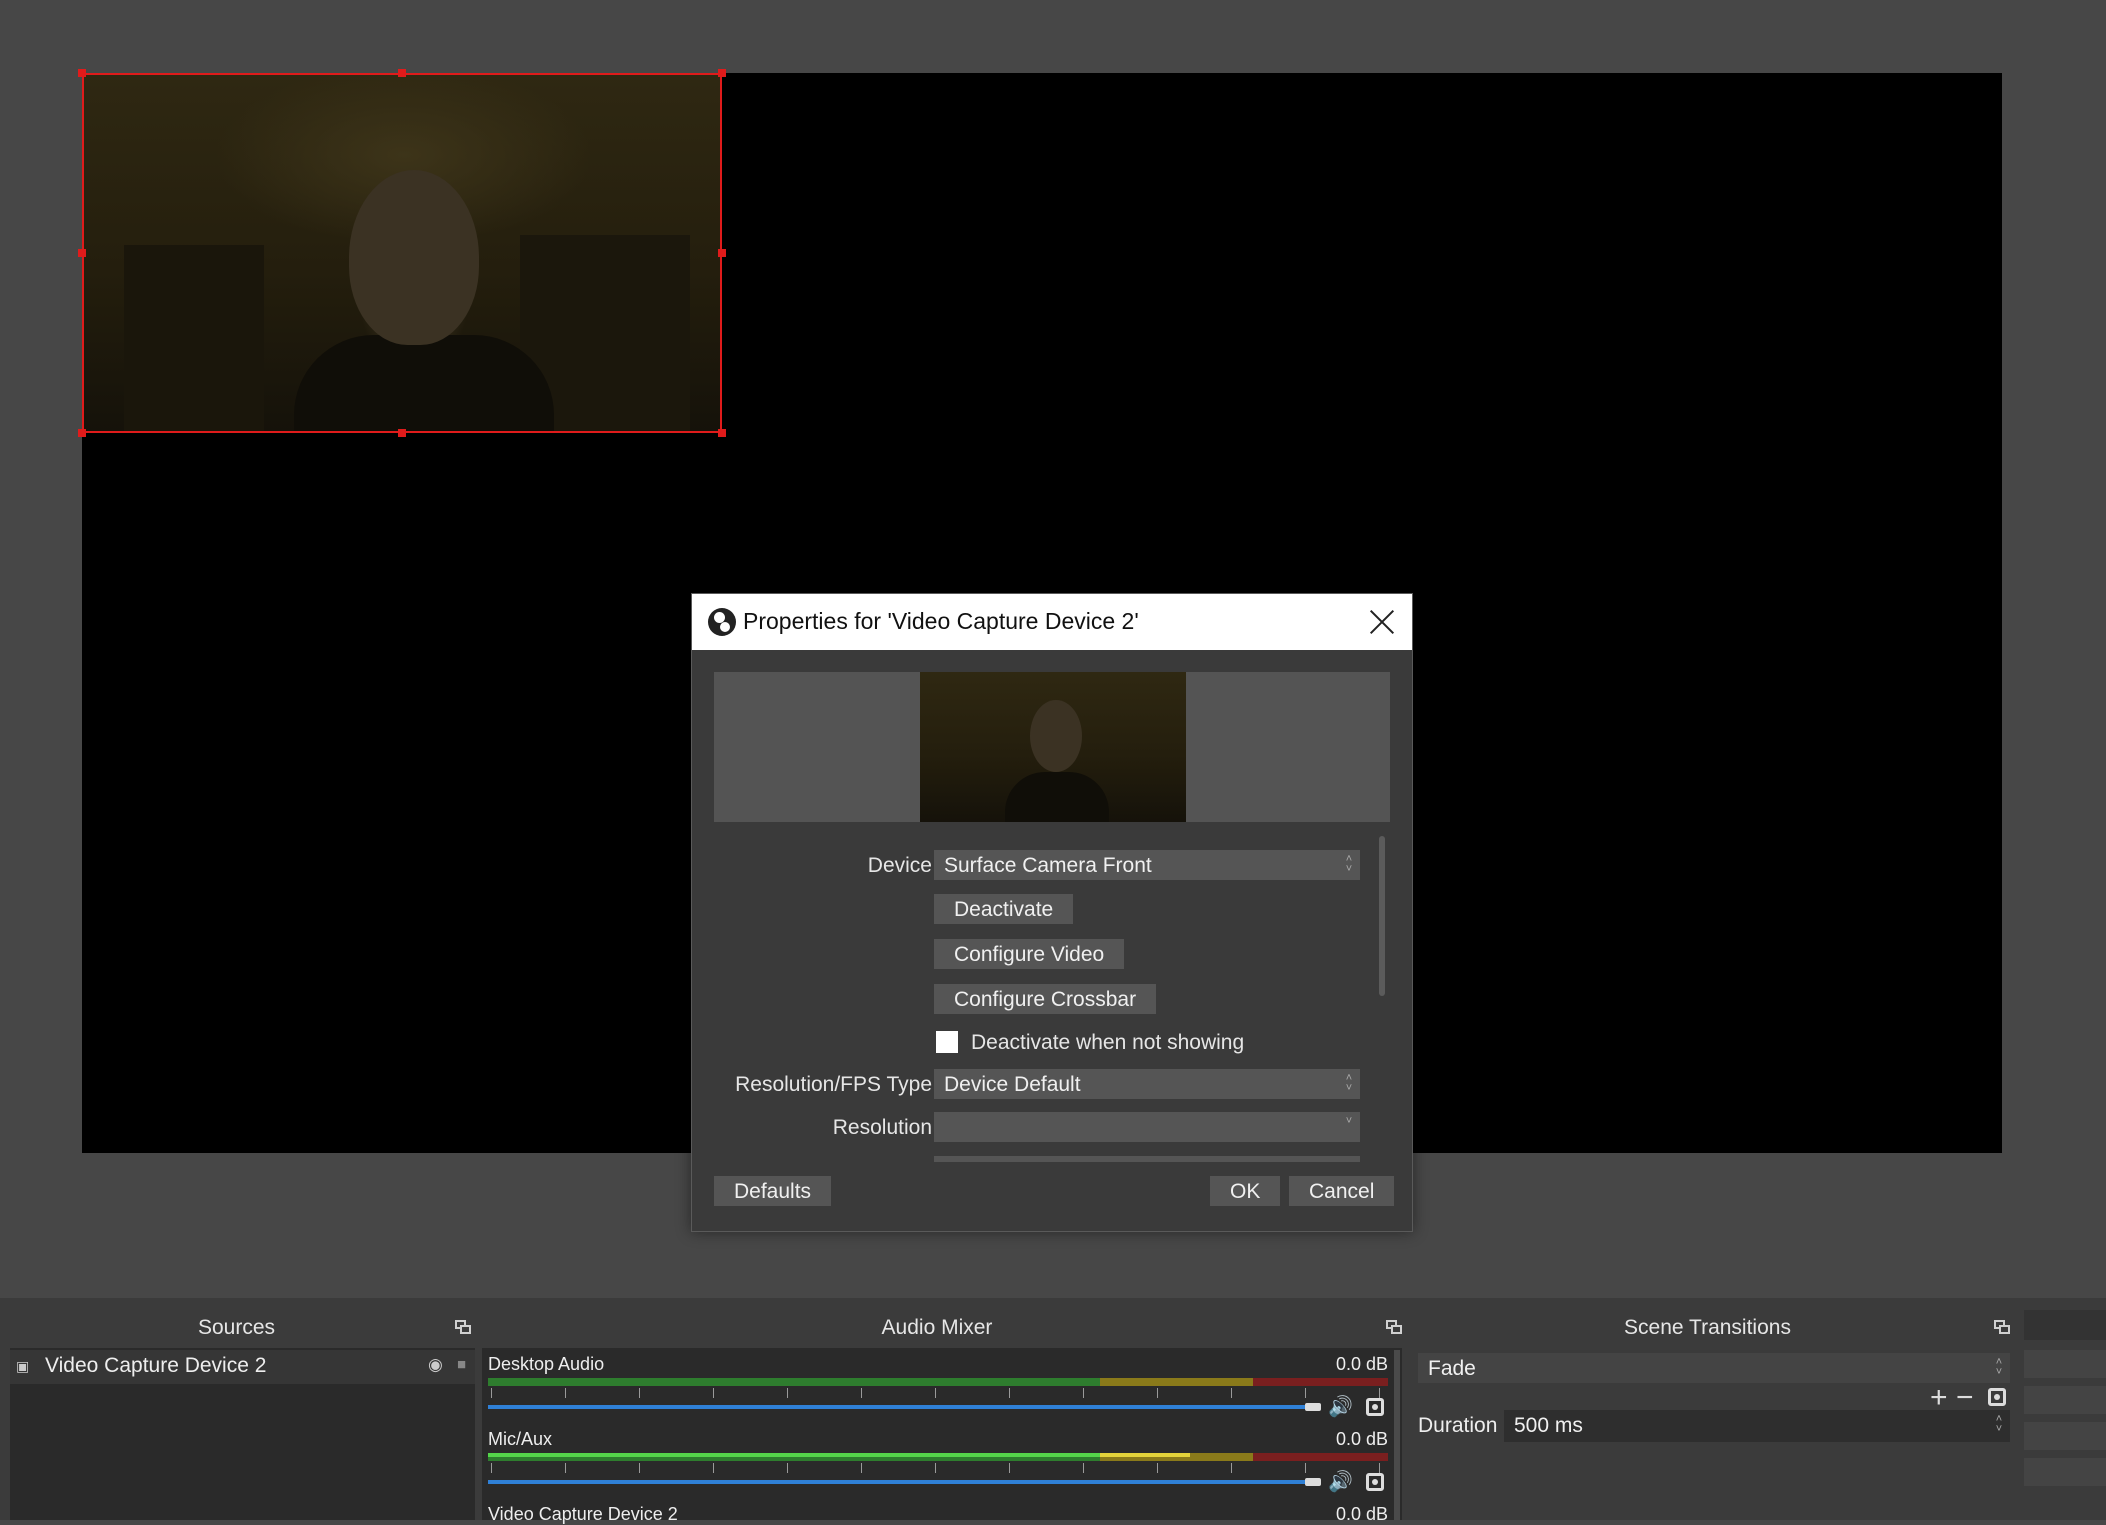 Image resolution: width=2106 pixels, height=1525 pixels. Describe the element at coordinates (903, 1407) in the screenshot. I see `desktop-audio-volume-slider` at that location.